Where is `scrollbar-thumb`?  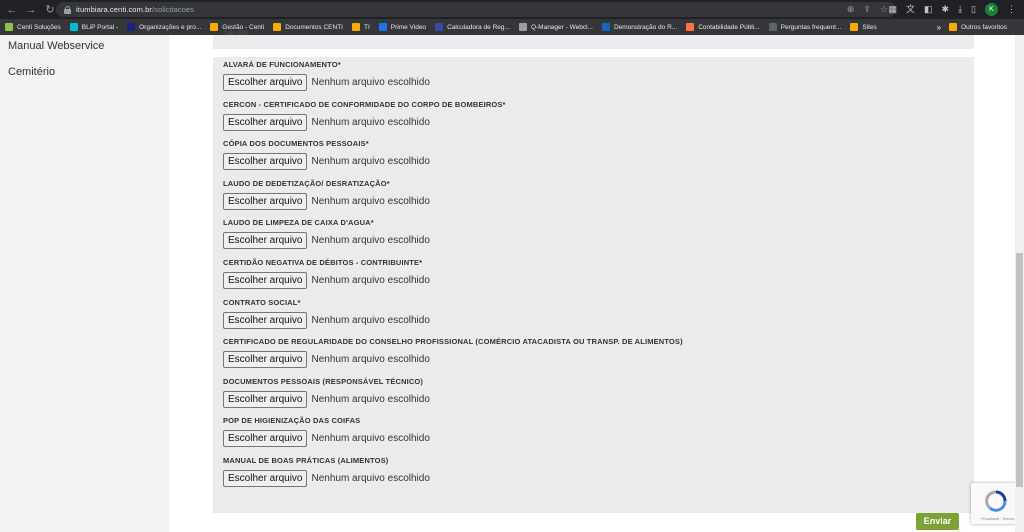
scrollbar-thumb is located at coordinates (1019, 370).